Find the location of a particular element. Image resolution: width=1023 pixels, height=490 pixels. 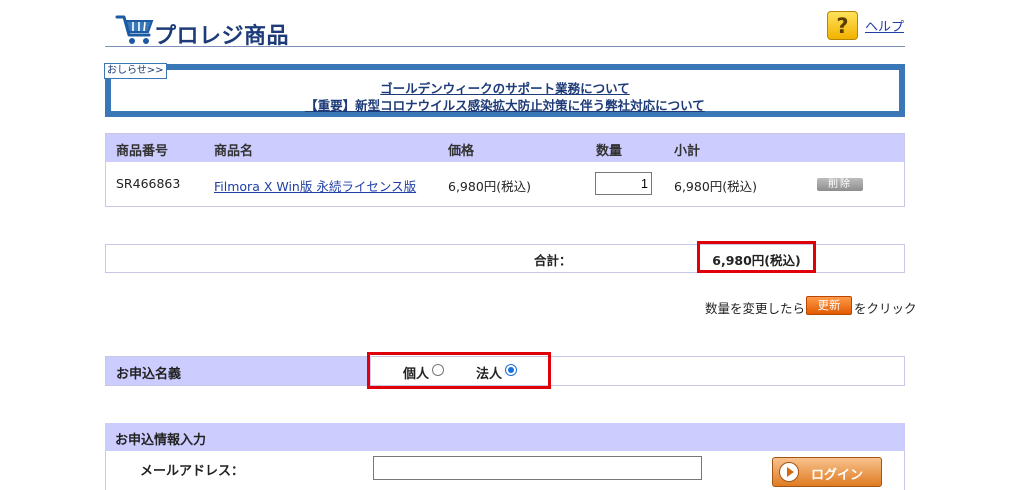

product-subtotal: 6,980円(税込) is located at coordinates (716, 186).